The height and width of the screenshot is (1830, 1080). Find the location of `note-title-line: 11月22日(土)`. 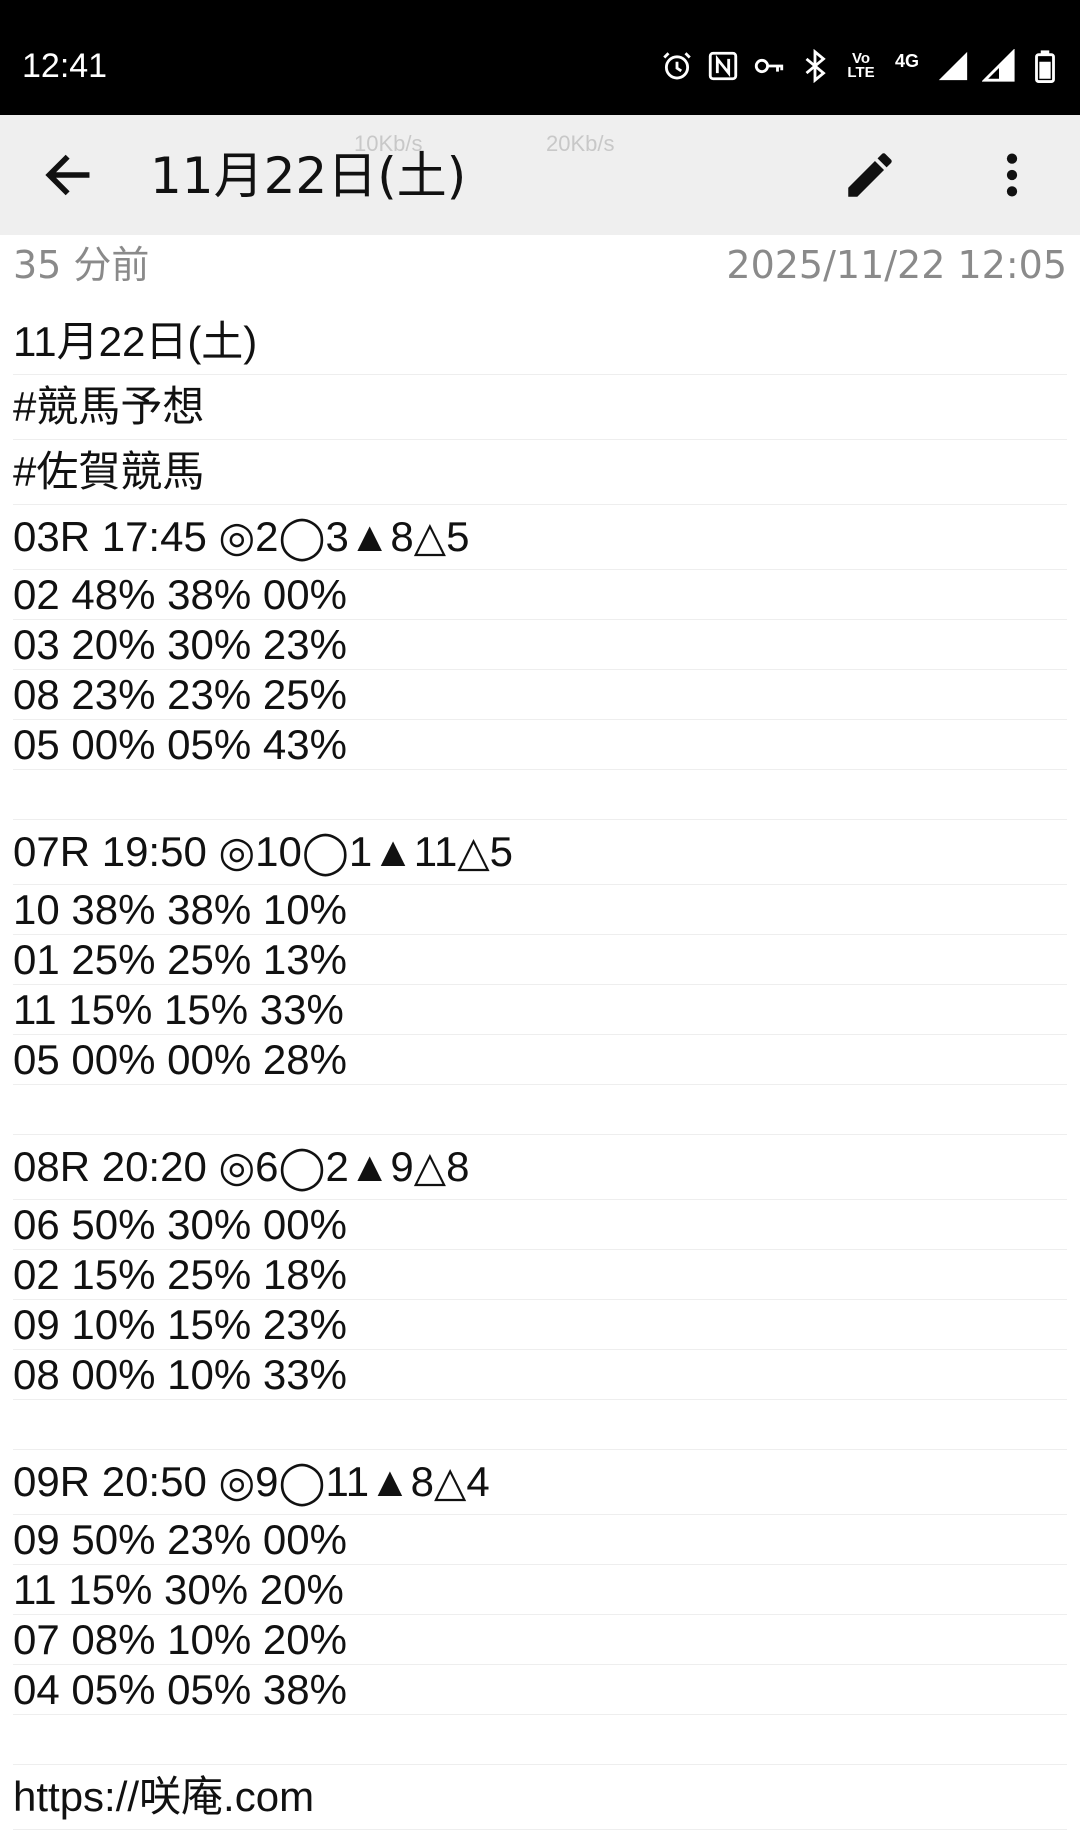

note-title-line: 11月22日(土) is located at coordinates (540, 342).